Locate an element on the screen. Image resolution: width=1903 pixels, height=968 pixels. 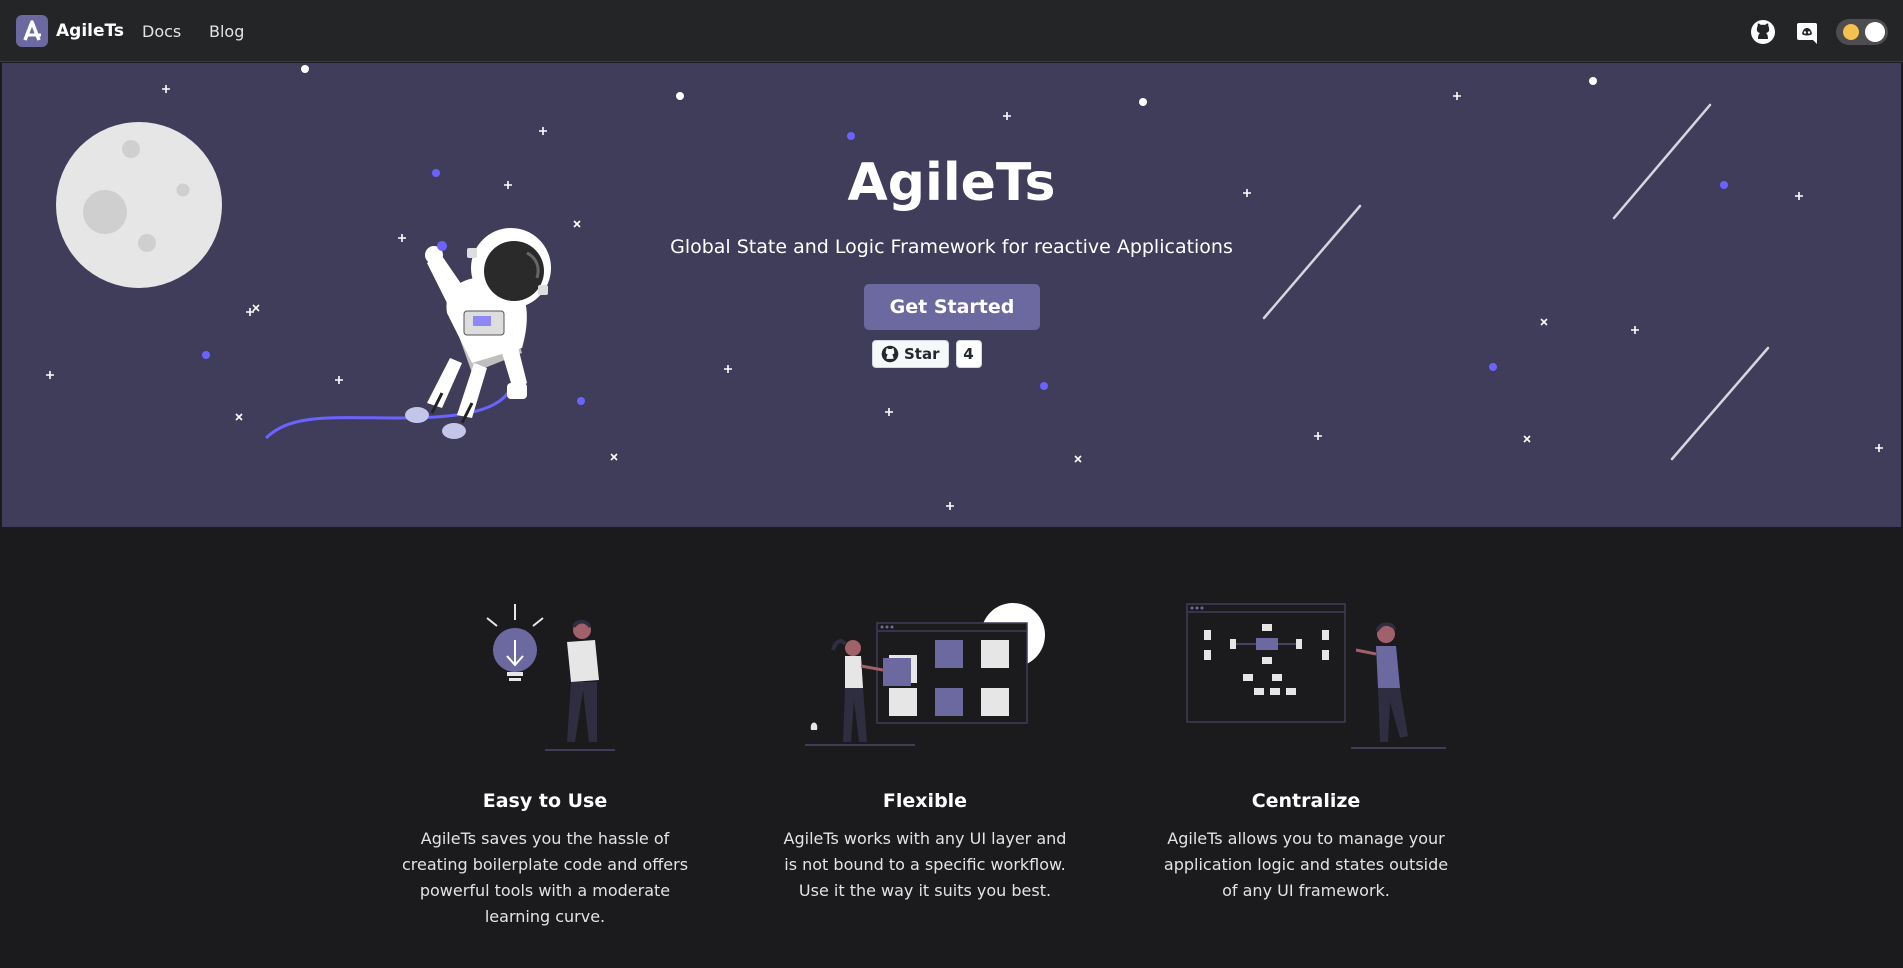
github-star-widget: Star 4 is located at coordinates (927, 354).